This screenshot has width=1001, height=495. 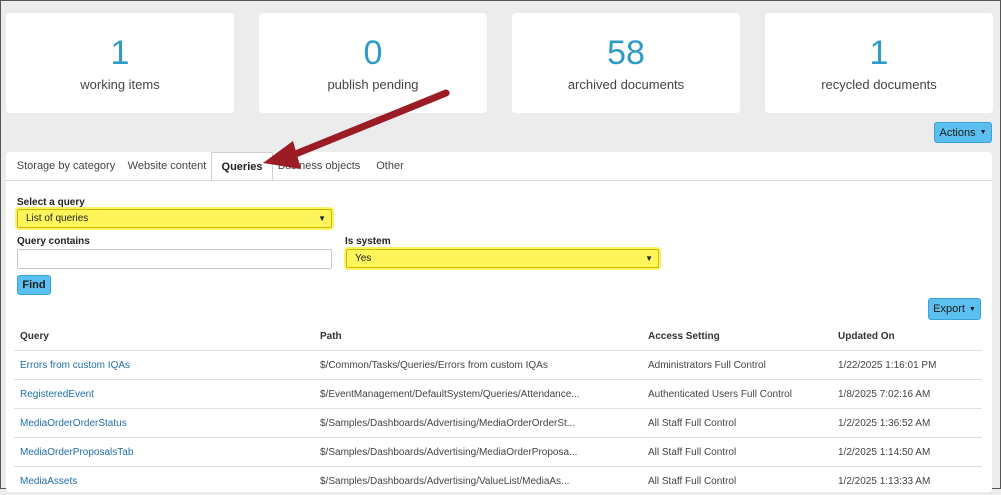 What do you see at coordinates (34, 285) in the screenshot?
I see `find-button: Find` at bounding box center [34, 285].